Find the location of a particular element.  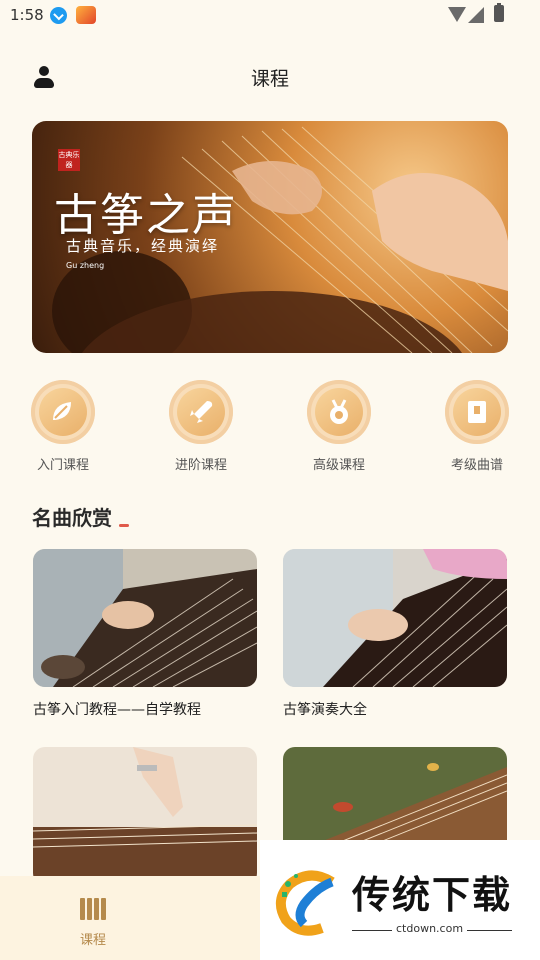

category-expert: 高级课程 is located at coordinates (339, 426).